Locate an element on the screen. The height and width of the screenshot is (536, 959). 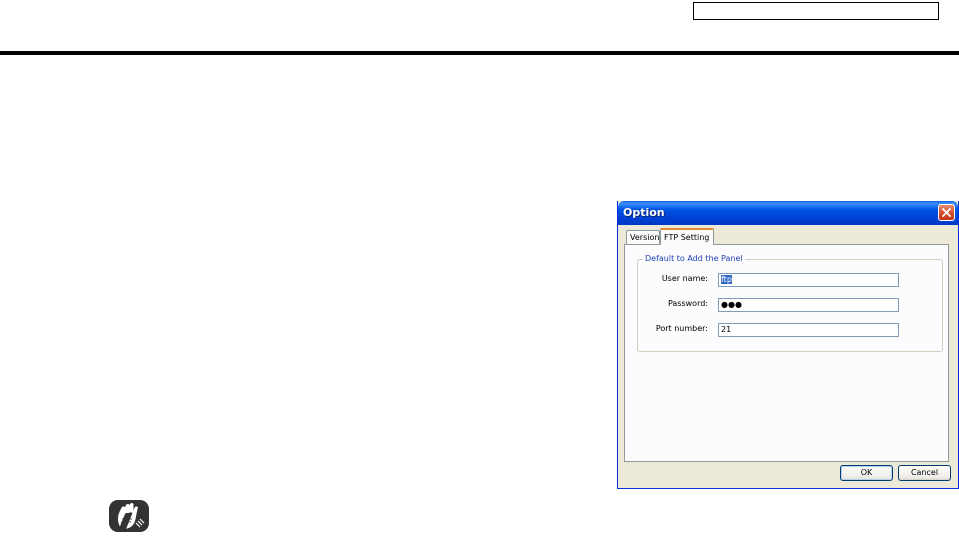
cancel-button-label: Cancel is located at coordinates (924, 472).